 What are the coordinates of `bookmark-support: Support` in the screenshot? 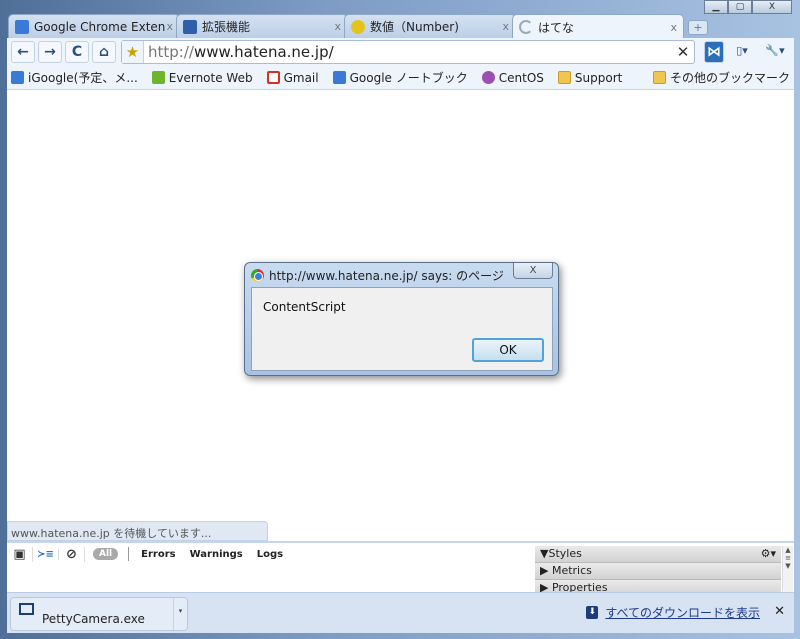 It's located at (590, 77).